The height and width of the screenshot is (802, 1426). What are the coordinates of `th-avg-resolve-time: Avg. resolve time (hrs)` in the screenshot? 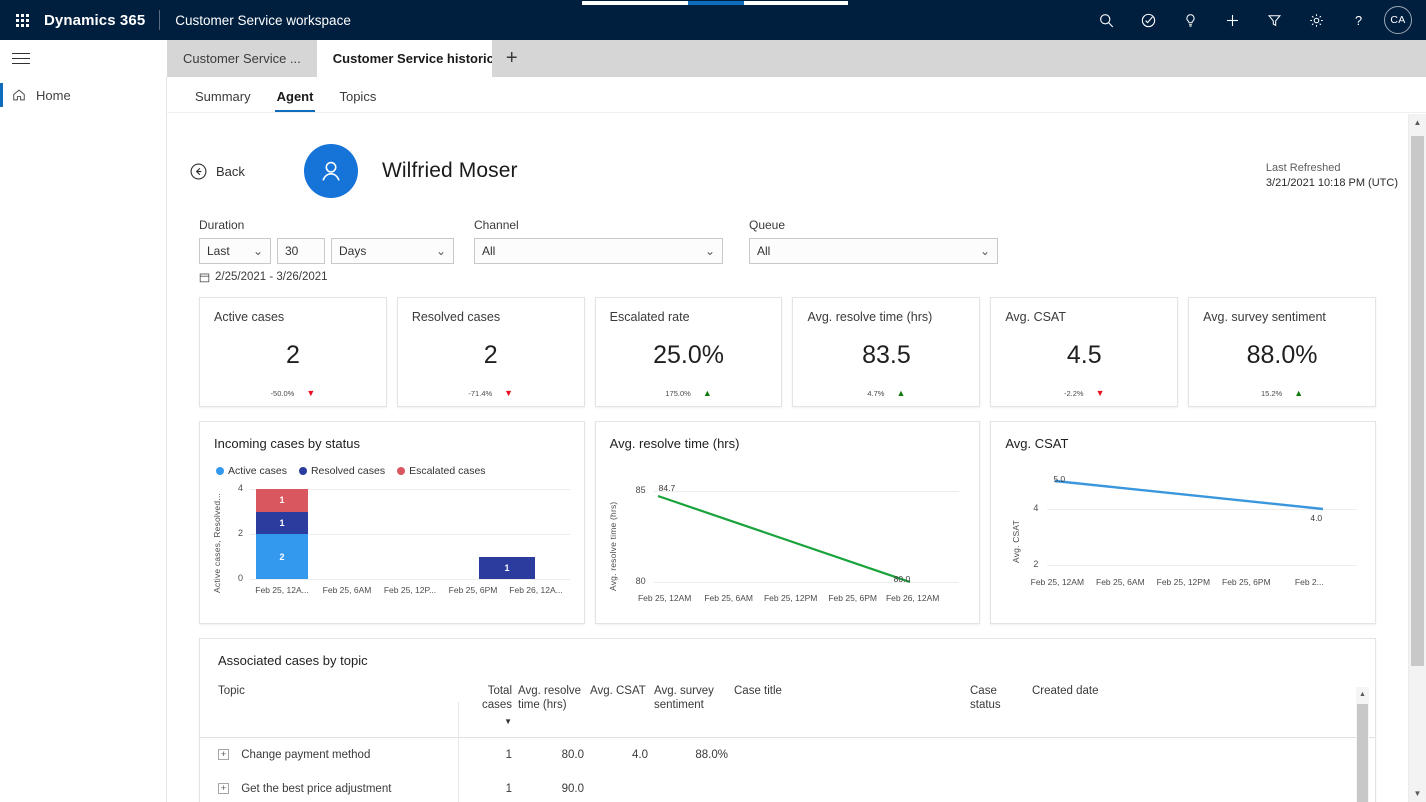 It's located at (554, 710).